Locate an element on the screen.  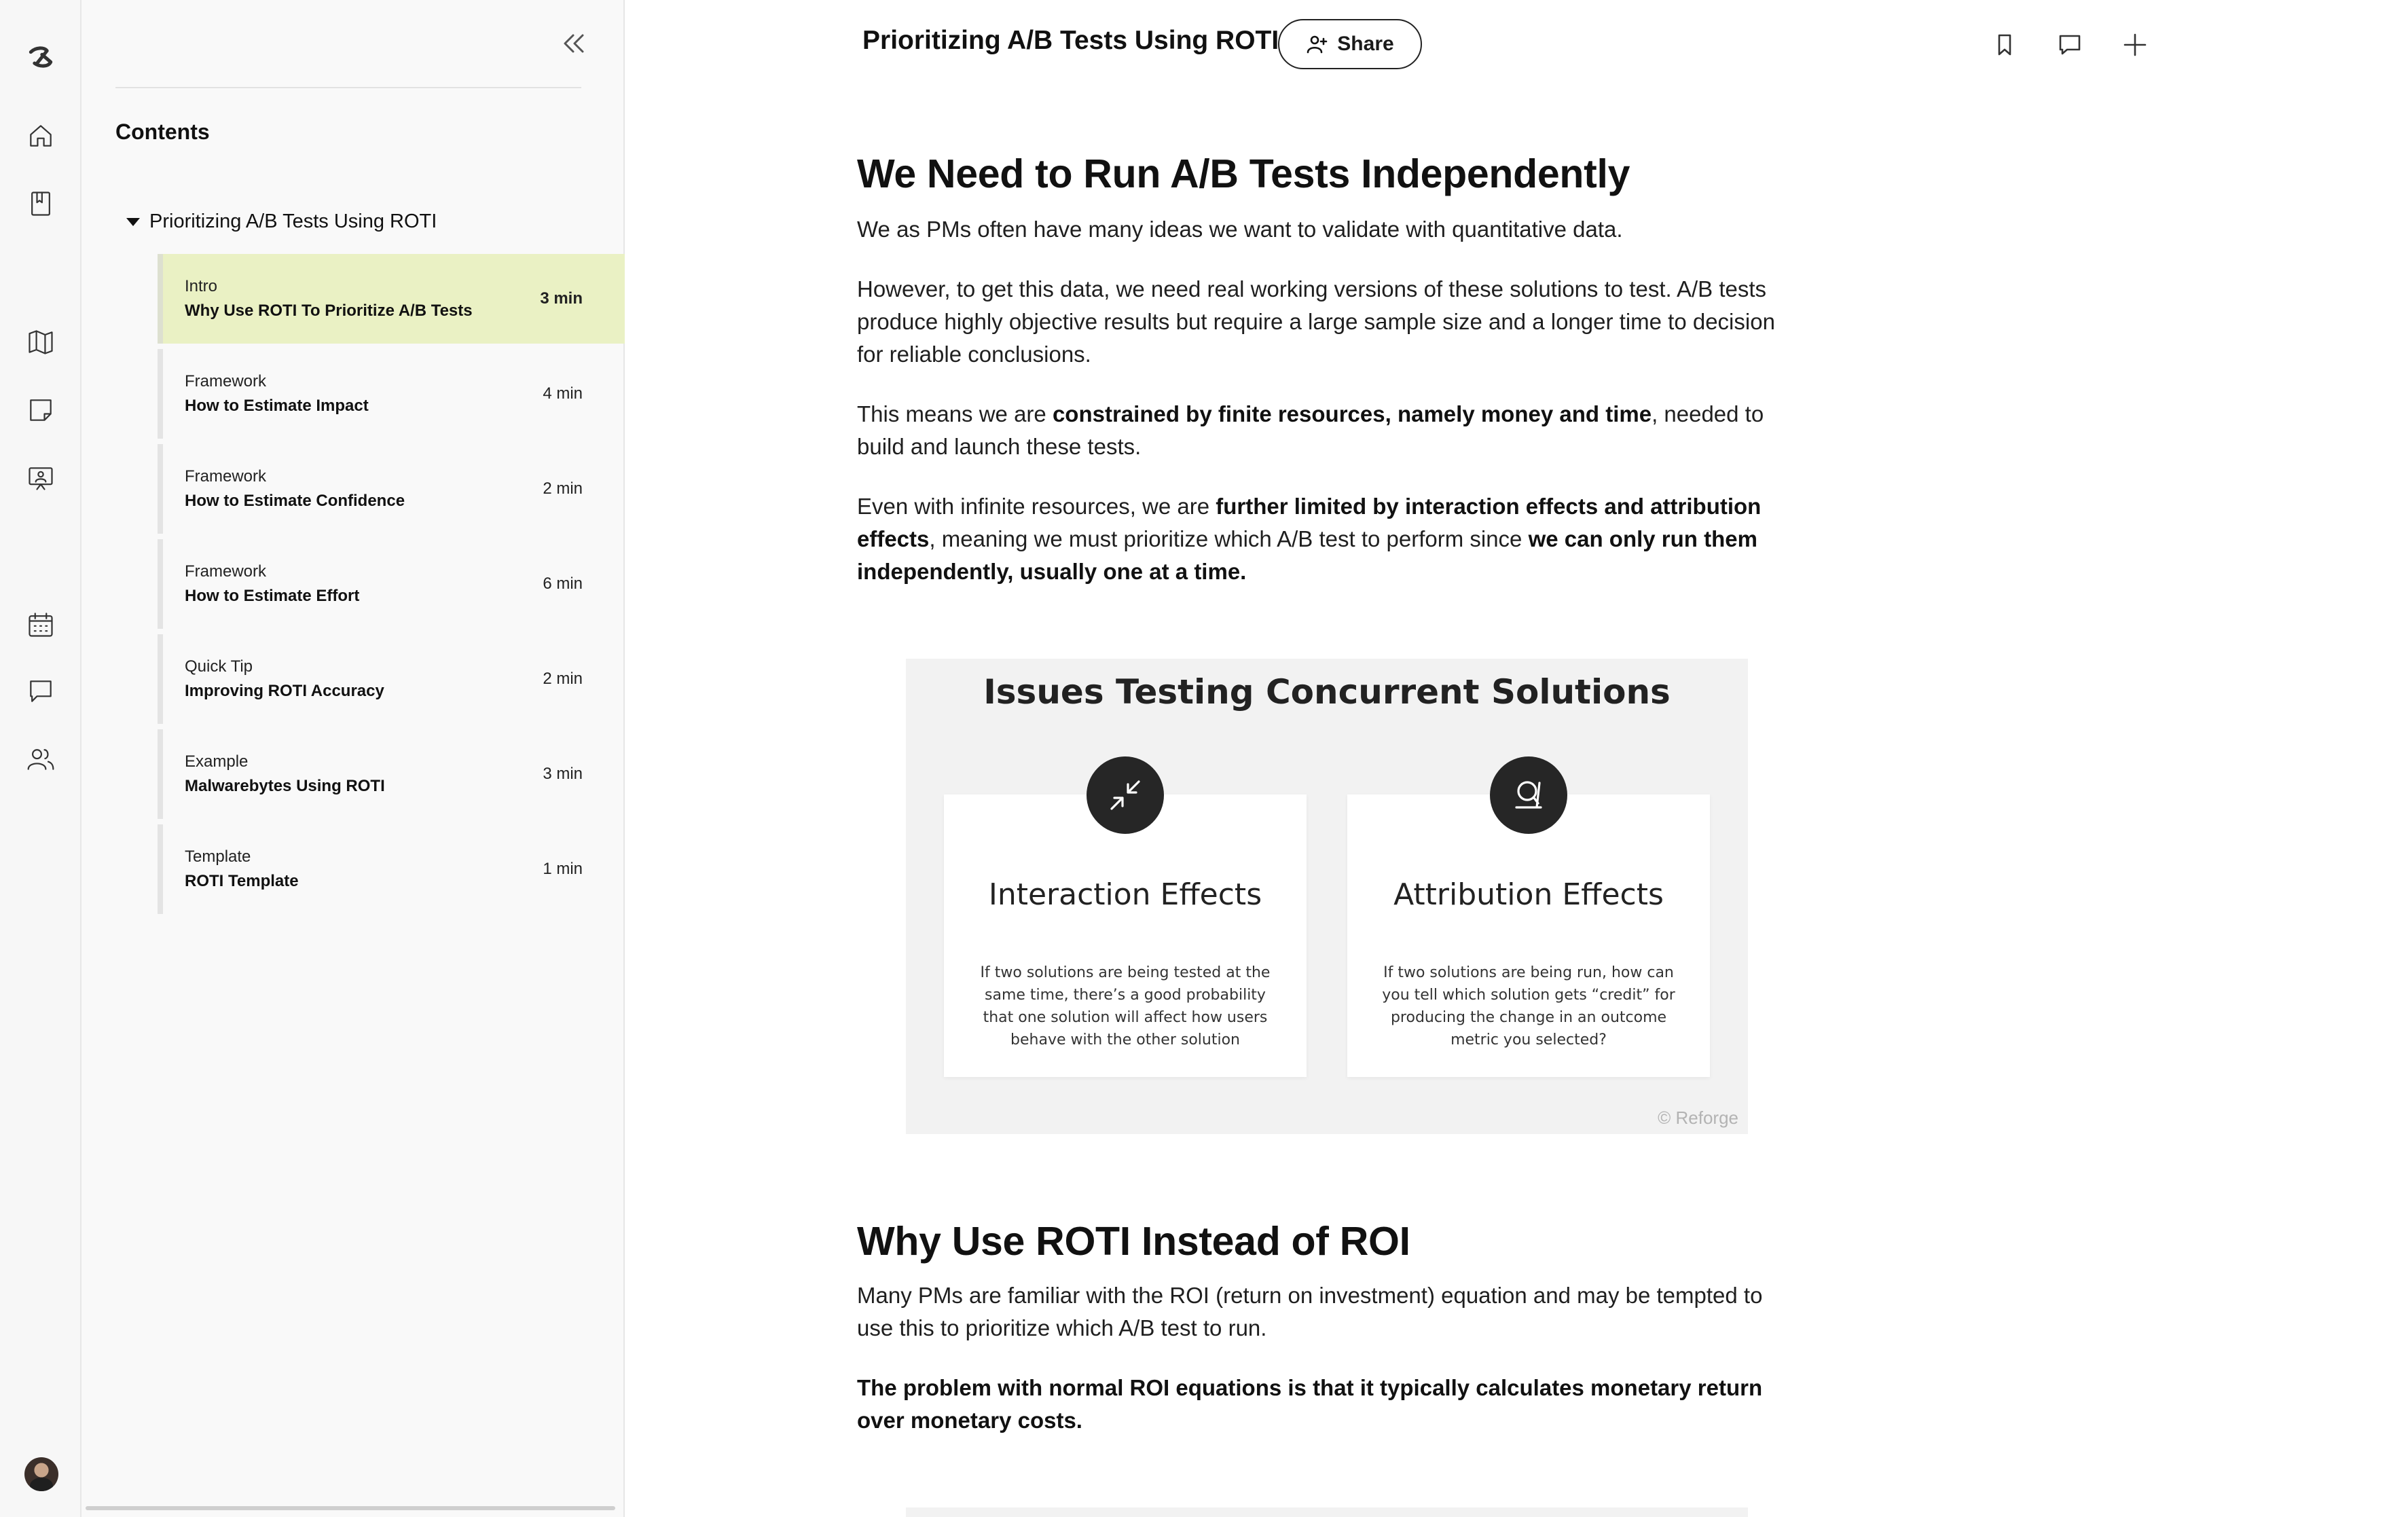
lesson-title: How to Estimate Confidence is located at coordinates (295, 501).